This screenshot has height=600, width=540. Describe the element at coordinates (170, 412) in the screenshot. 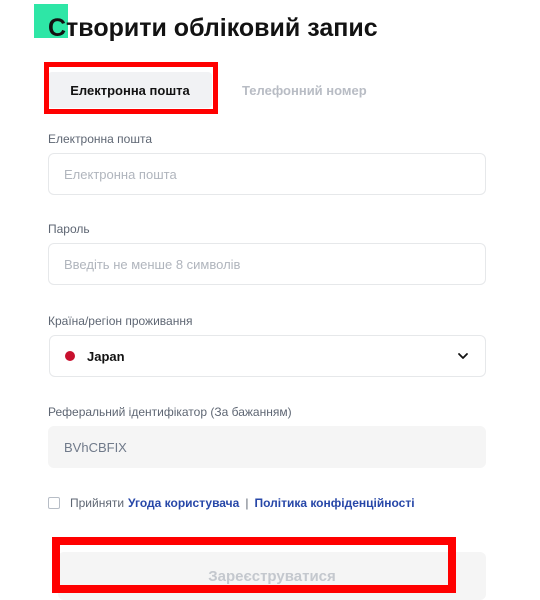

I see `referral-field-label: Реферальний ідентифікатор (За бажанням)` at that location.